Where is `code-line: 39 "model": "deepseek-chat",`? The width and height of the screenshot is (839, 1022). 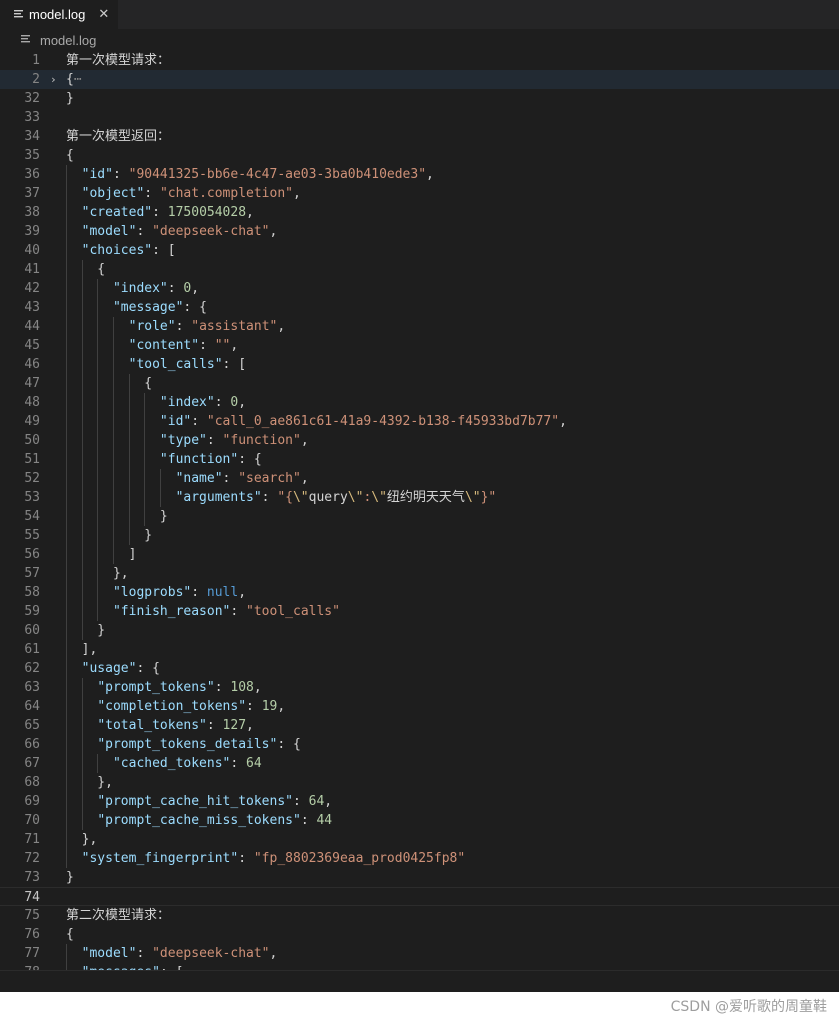
code-line: 39 "model": "deepseek-chat", is located at coordinates (419, 231).